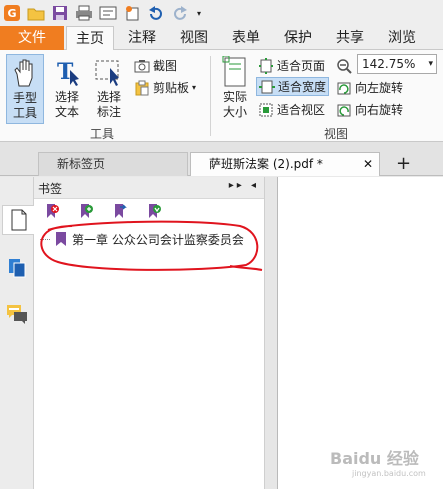  I want to click on rotate-left-label: 向左旋转, so click(379, 88).